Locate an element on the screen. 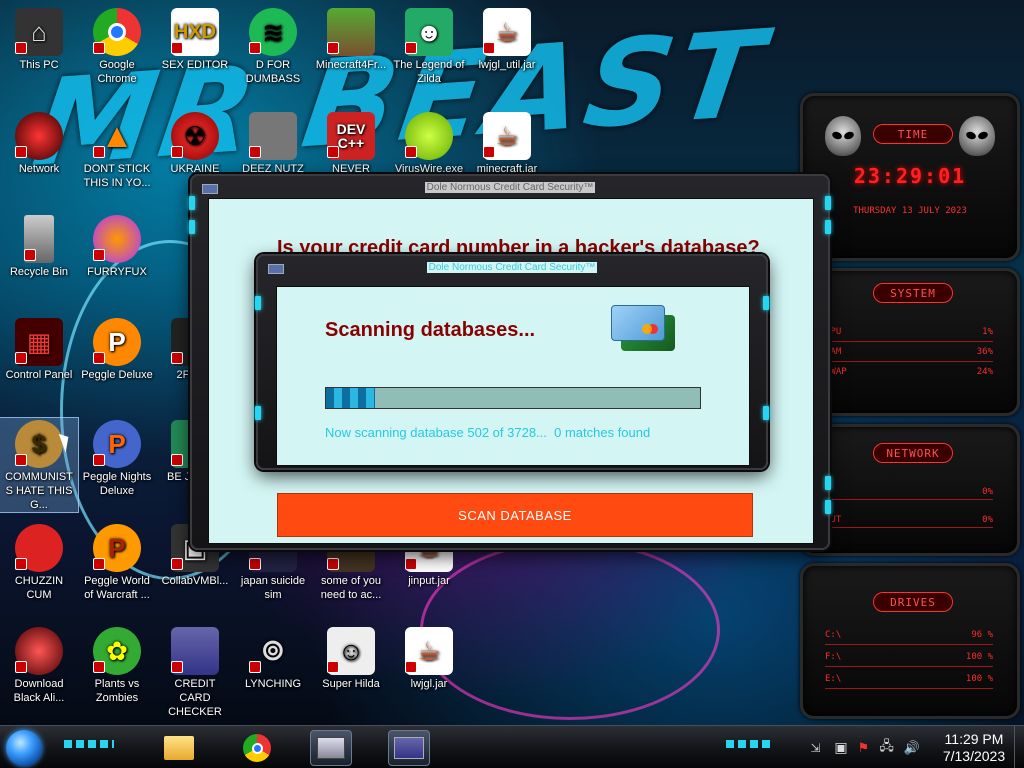  vlc-cone-icon: ▲ is located at coordinates (117, 136).